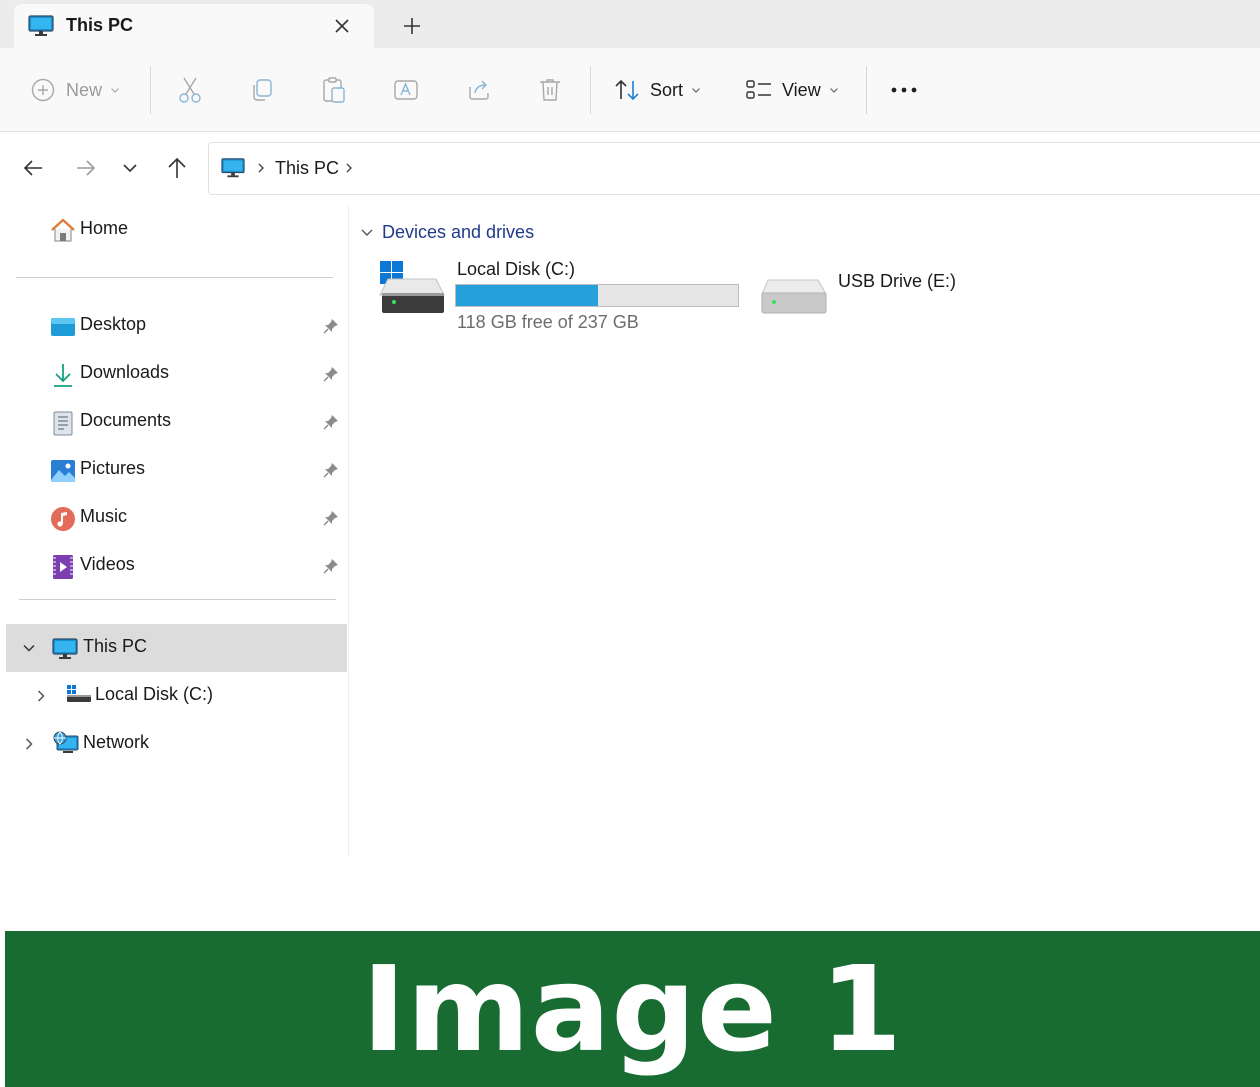  Describe the element at coordinates (63, 519) in the screenshot. I see `music-icon` at that location.